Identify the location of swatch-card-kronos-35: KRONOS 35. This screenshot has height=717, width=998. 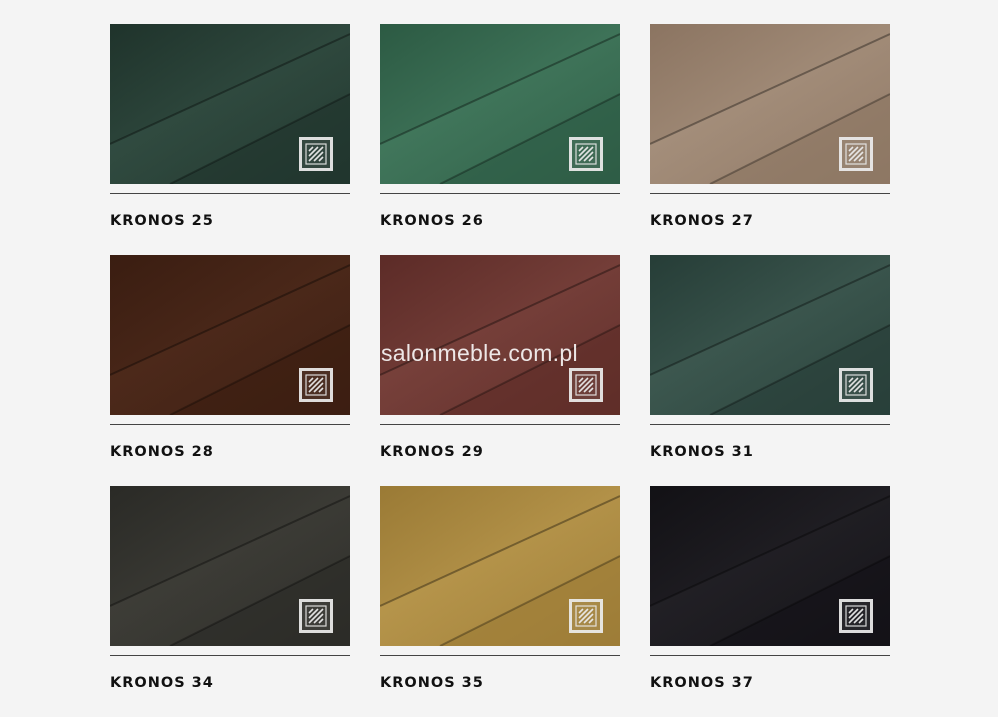
(500, 601).